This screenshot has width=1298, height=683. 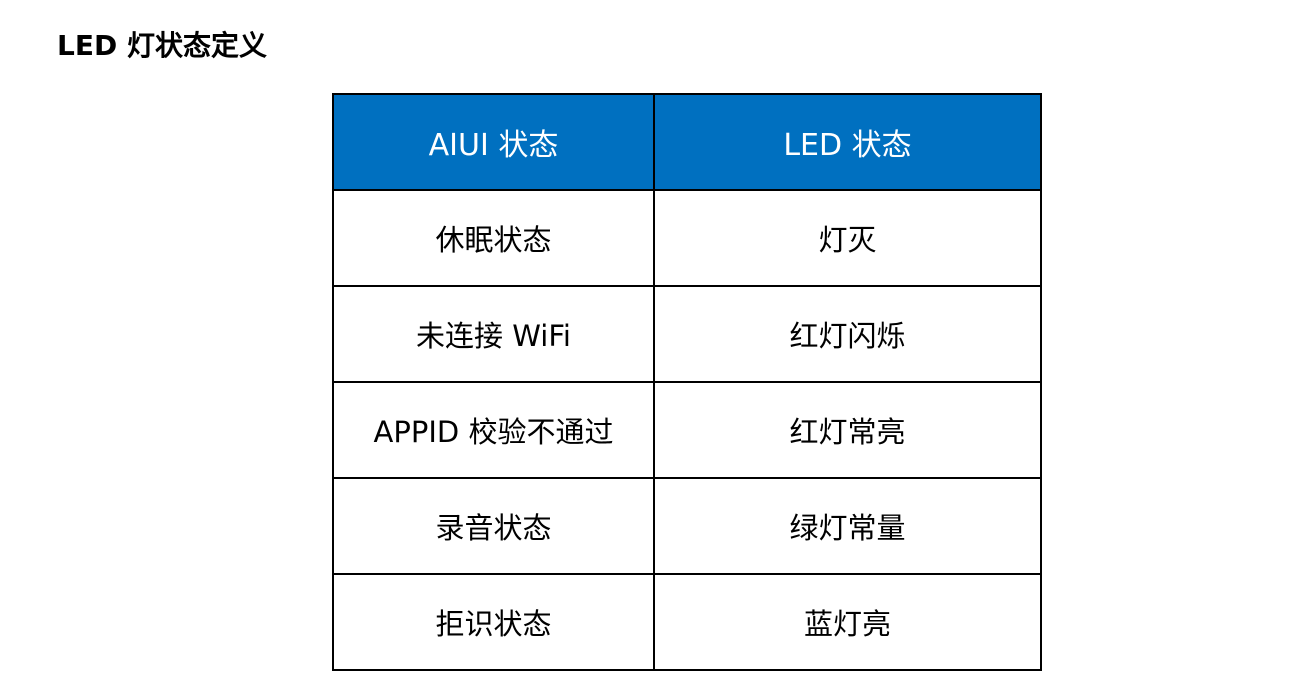 What do you see at coordinates (493, 238) in the screenshot?
I see `aiui-state-cell: 休眠状态` at bounding box center [493, 238].